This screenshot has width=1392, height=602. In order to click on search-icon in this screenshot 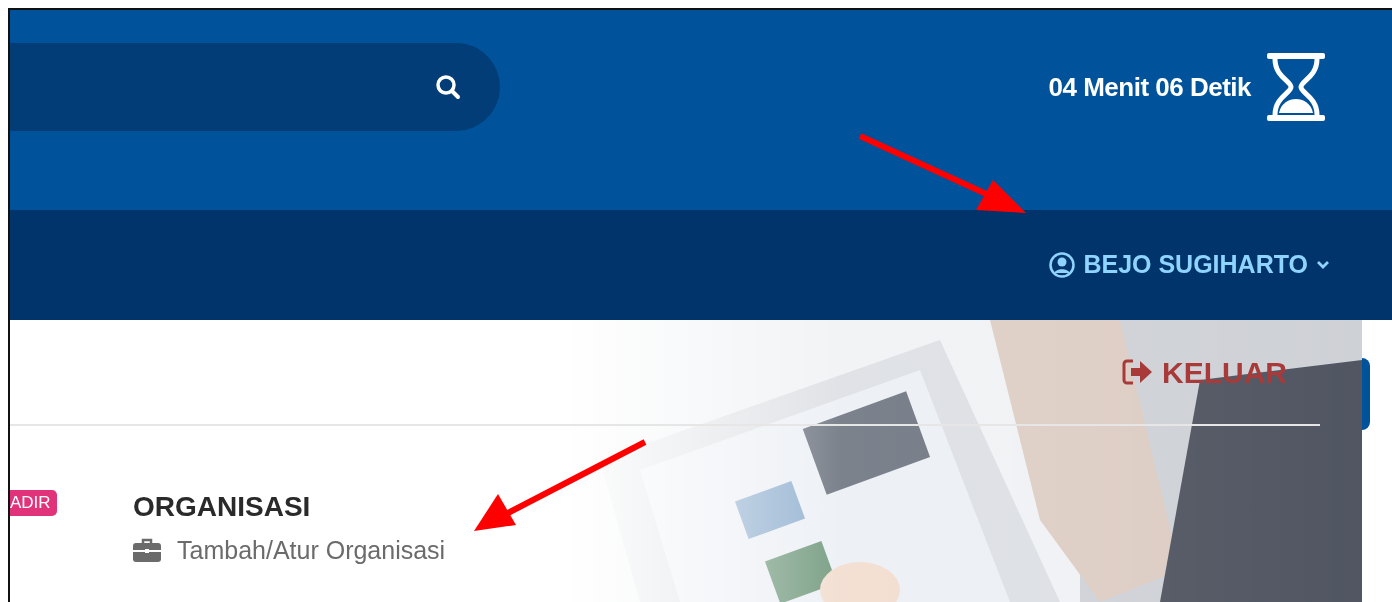, I will do `click(448, 87)`.